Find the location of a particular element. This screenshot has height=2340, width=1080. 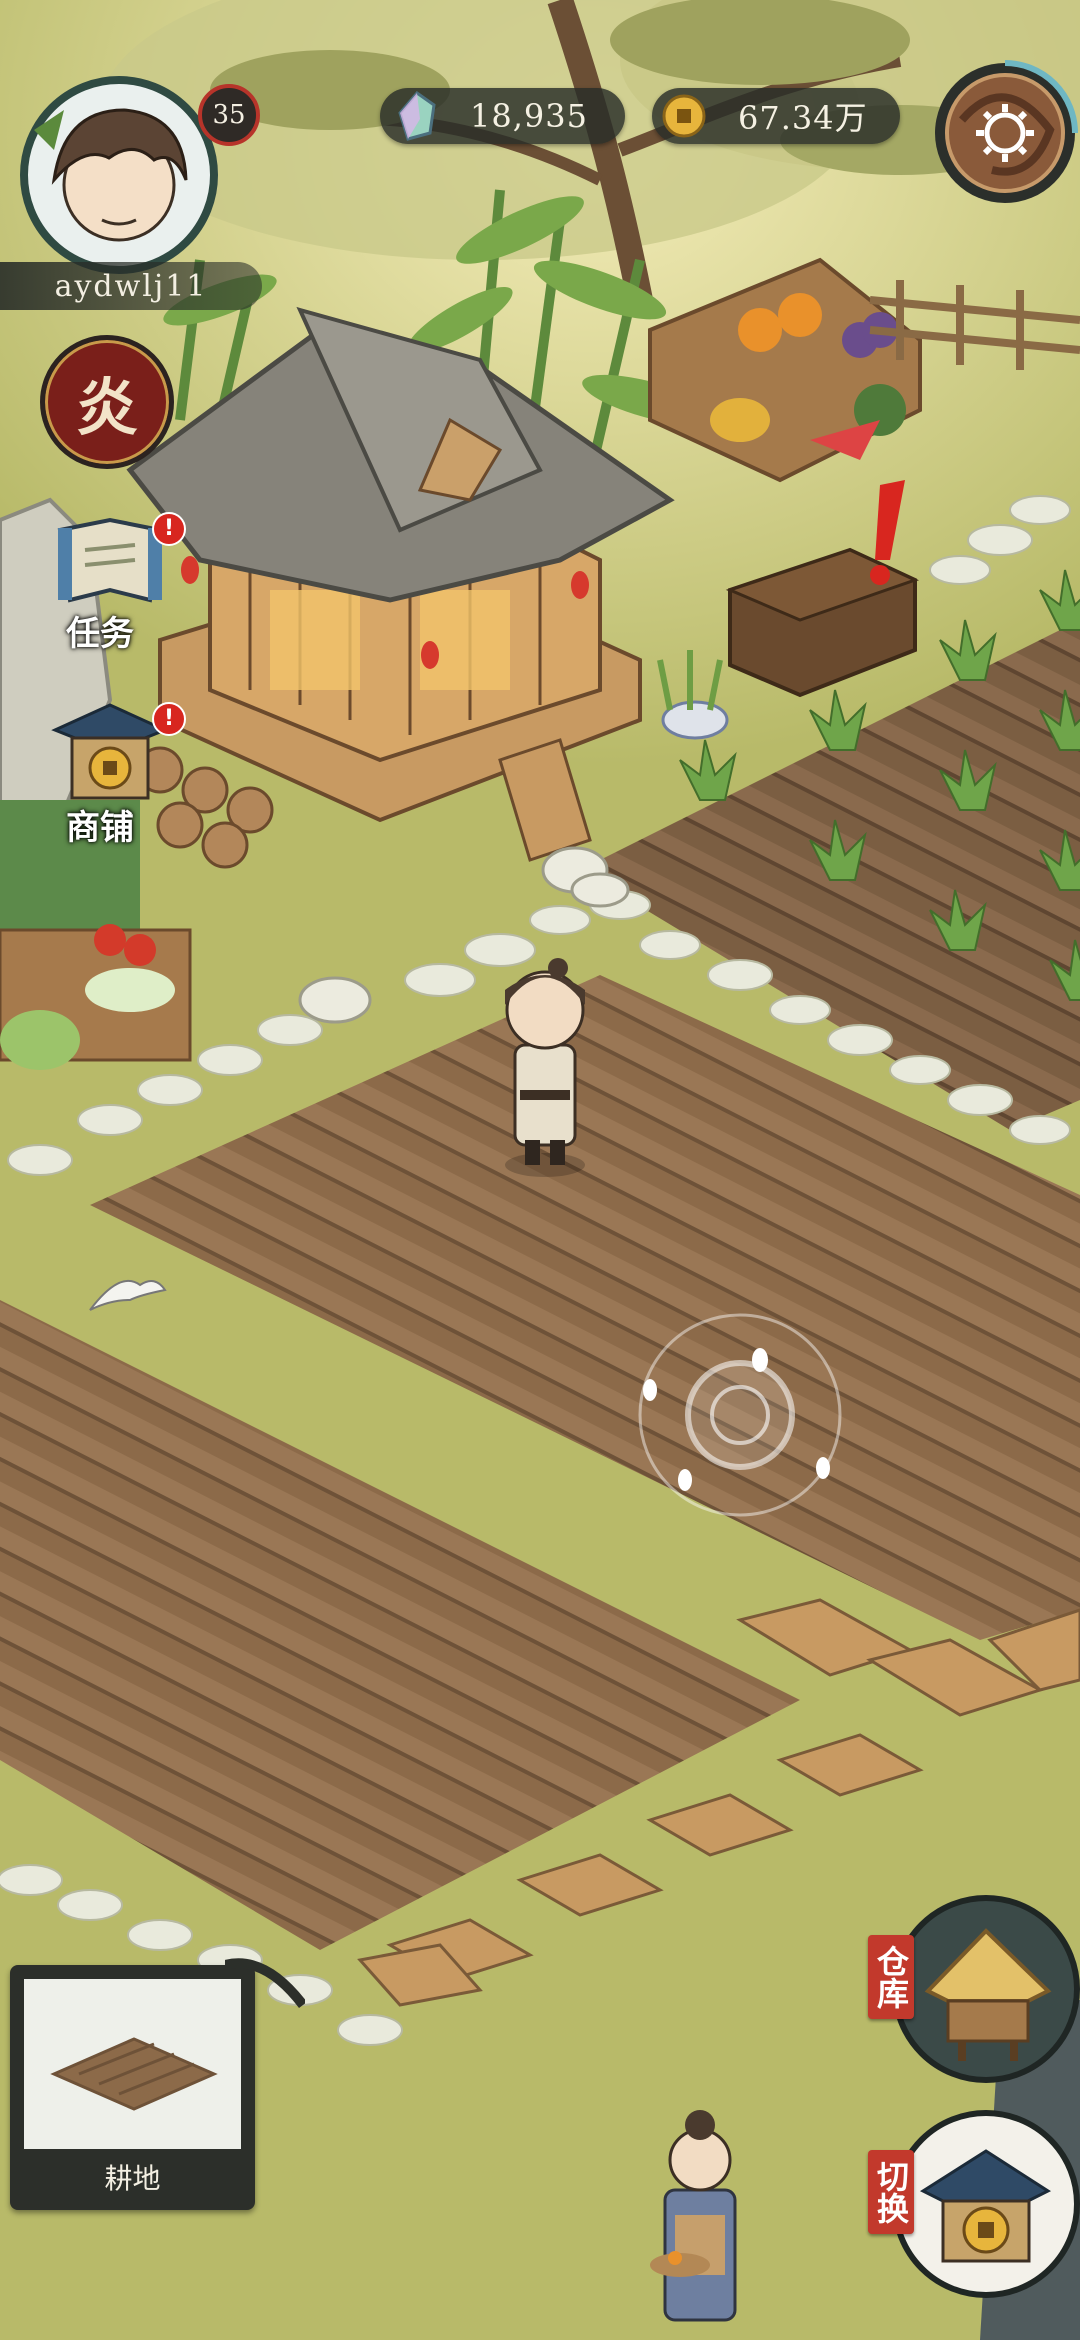

username: aydwlj11 is located at coordinates (131, 286).